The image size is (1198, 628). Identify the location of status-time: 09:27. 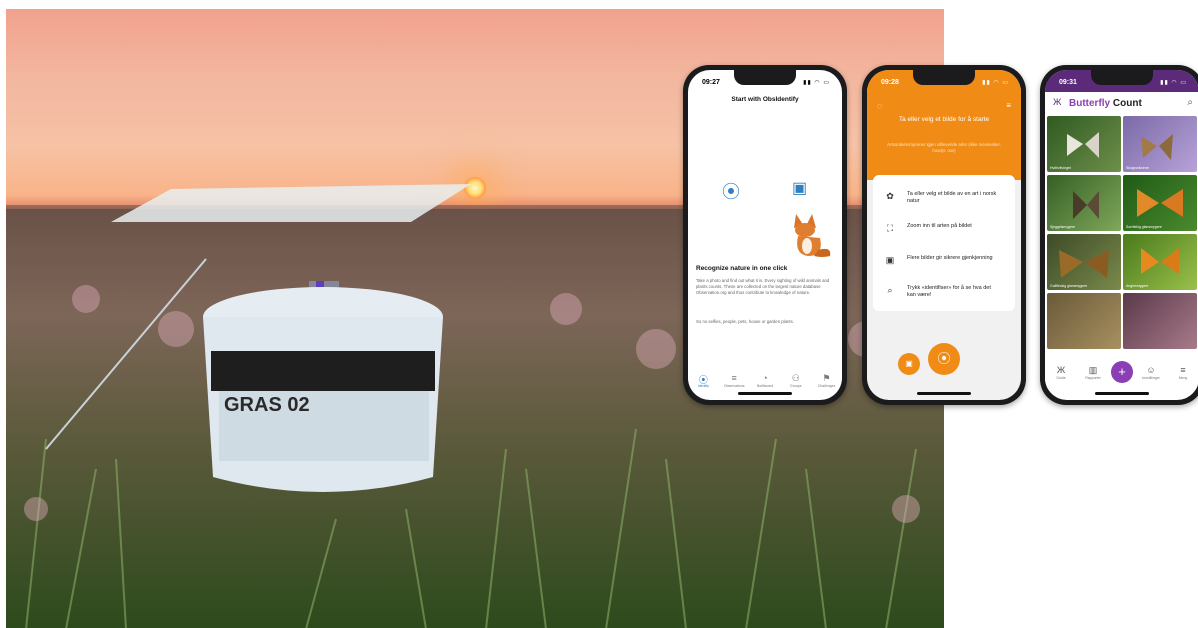
(711, 82).